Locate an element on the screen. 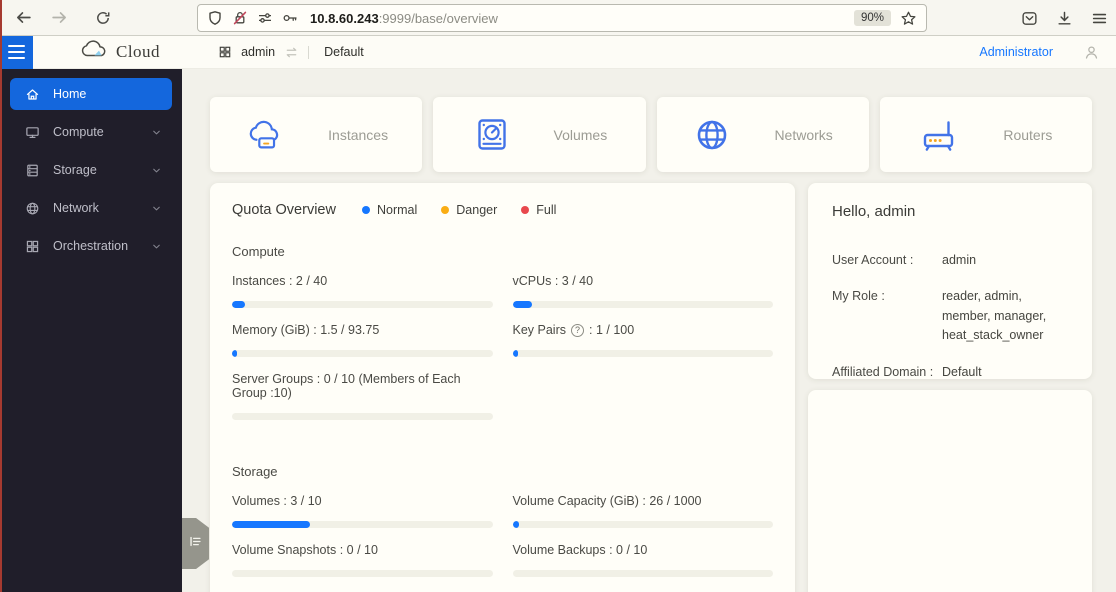  overview-card-networks: Networks is located at coordinates (762, 134).